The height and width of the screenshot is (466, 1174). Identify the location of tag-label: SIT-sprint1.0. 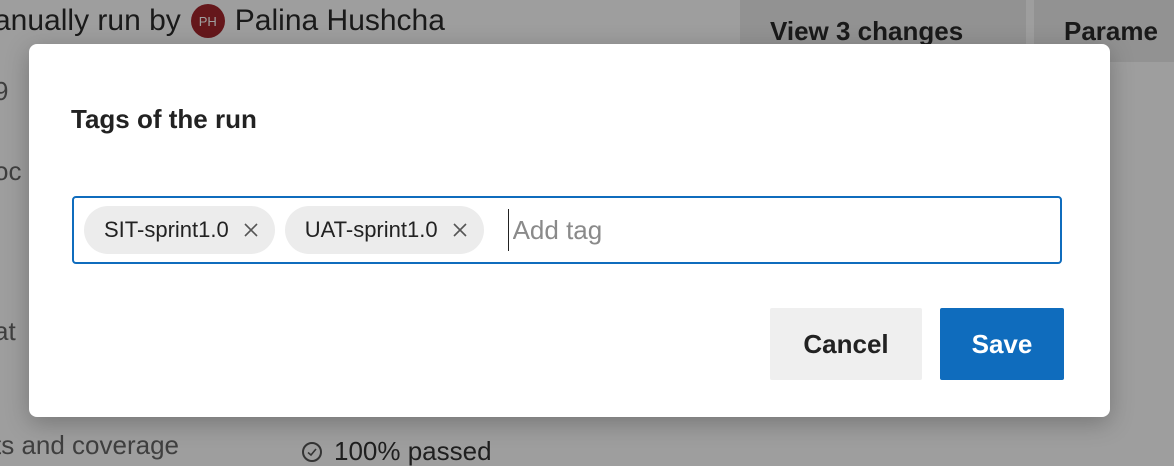
(166, 229).